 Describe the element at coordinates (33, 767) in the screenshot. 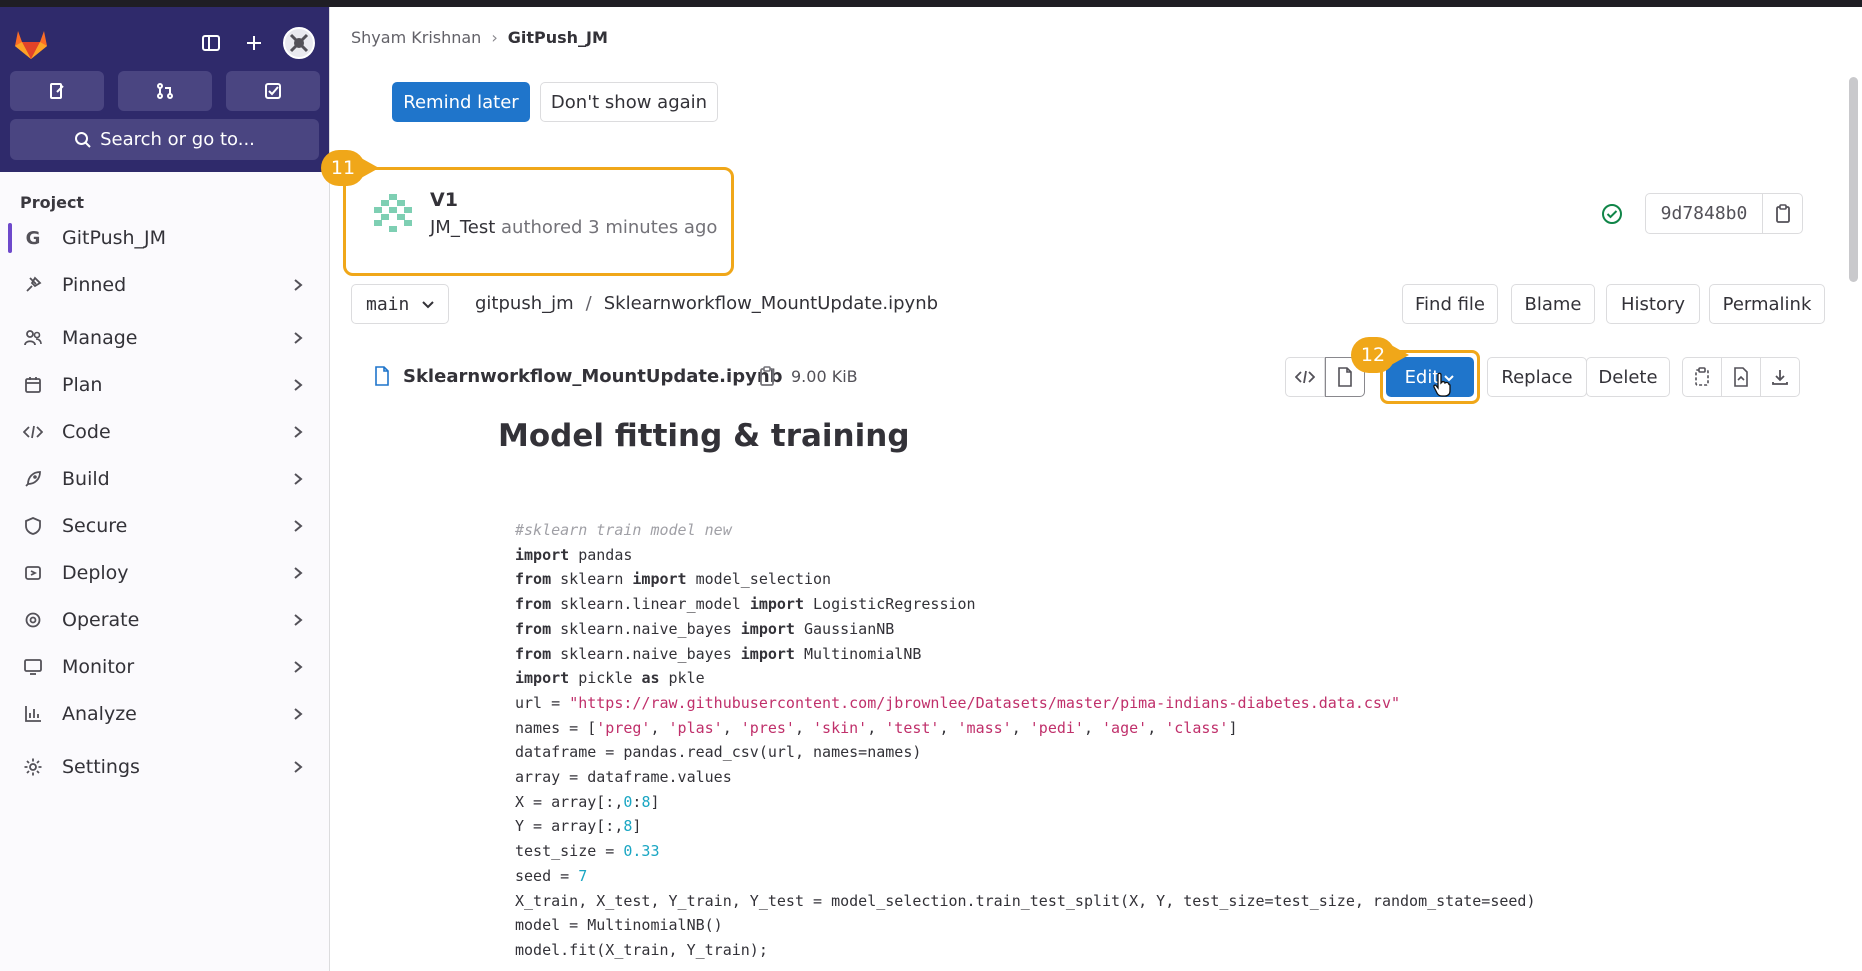

I see `gear-icon` at that location.